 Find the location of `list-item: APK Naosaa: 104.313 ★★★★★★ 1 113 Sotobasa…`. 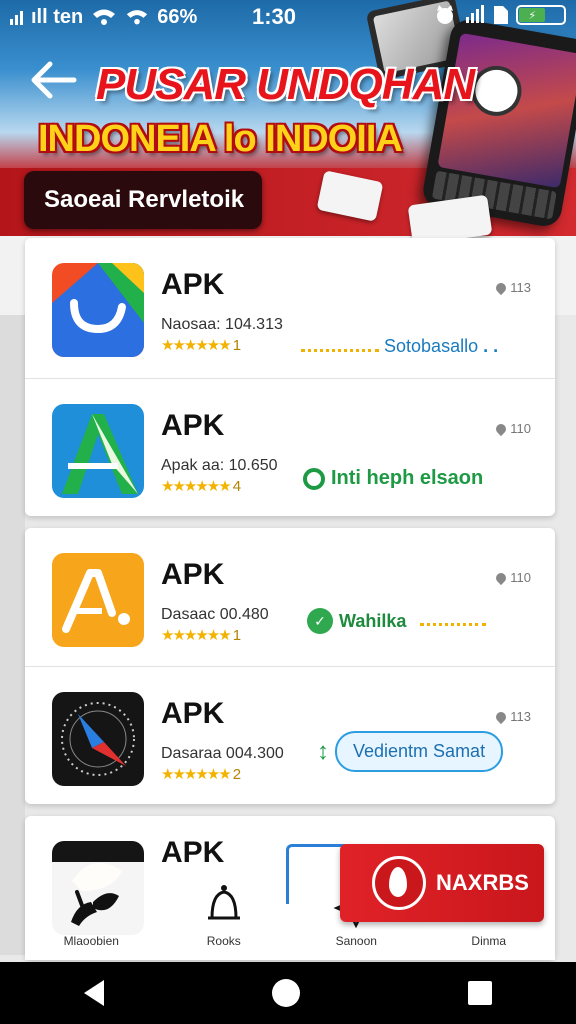

list-item: APK Naosaa: 104.313 ★★★★★★ 1 113 Sotobasa… is located at coordinates (290, 307).